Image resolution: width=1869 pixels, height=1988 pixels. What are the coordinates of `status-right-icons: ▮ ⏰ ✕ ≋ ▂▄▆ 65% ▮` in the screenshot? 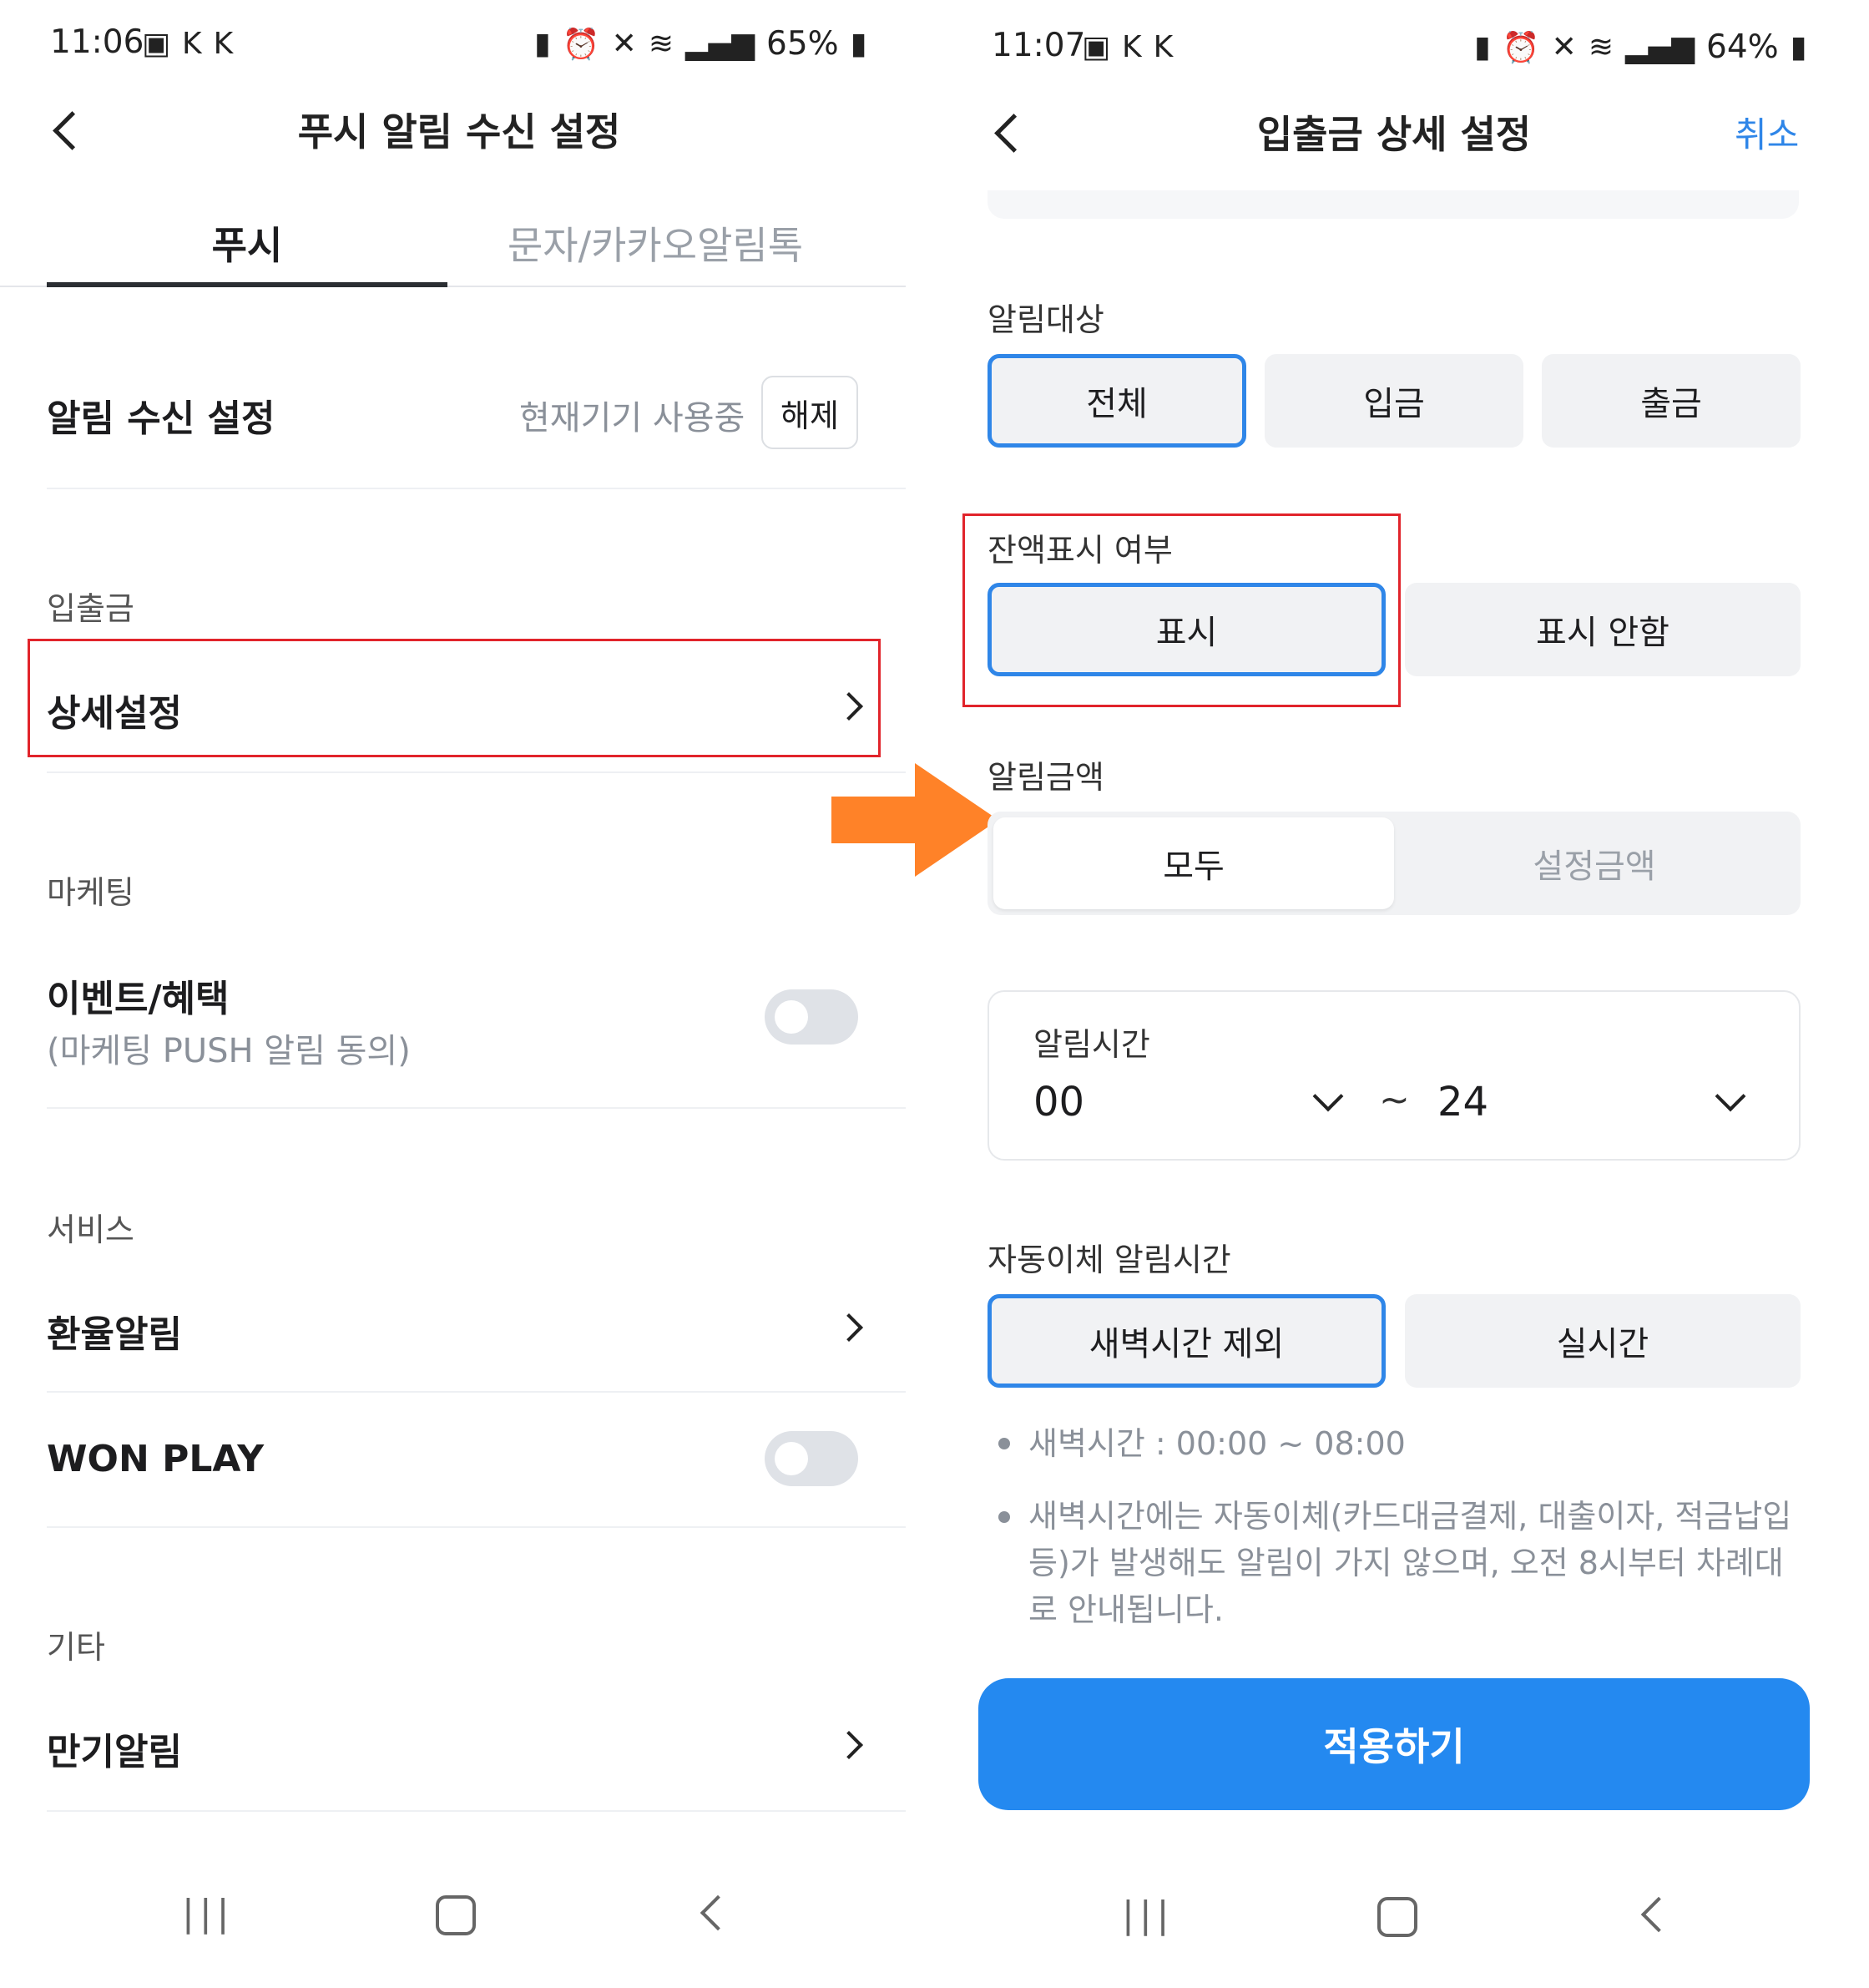 It's located at (700, 44).